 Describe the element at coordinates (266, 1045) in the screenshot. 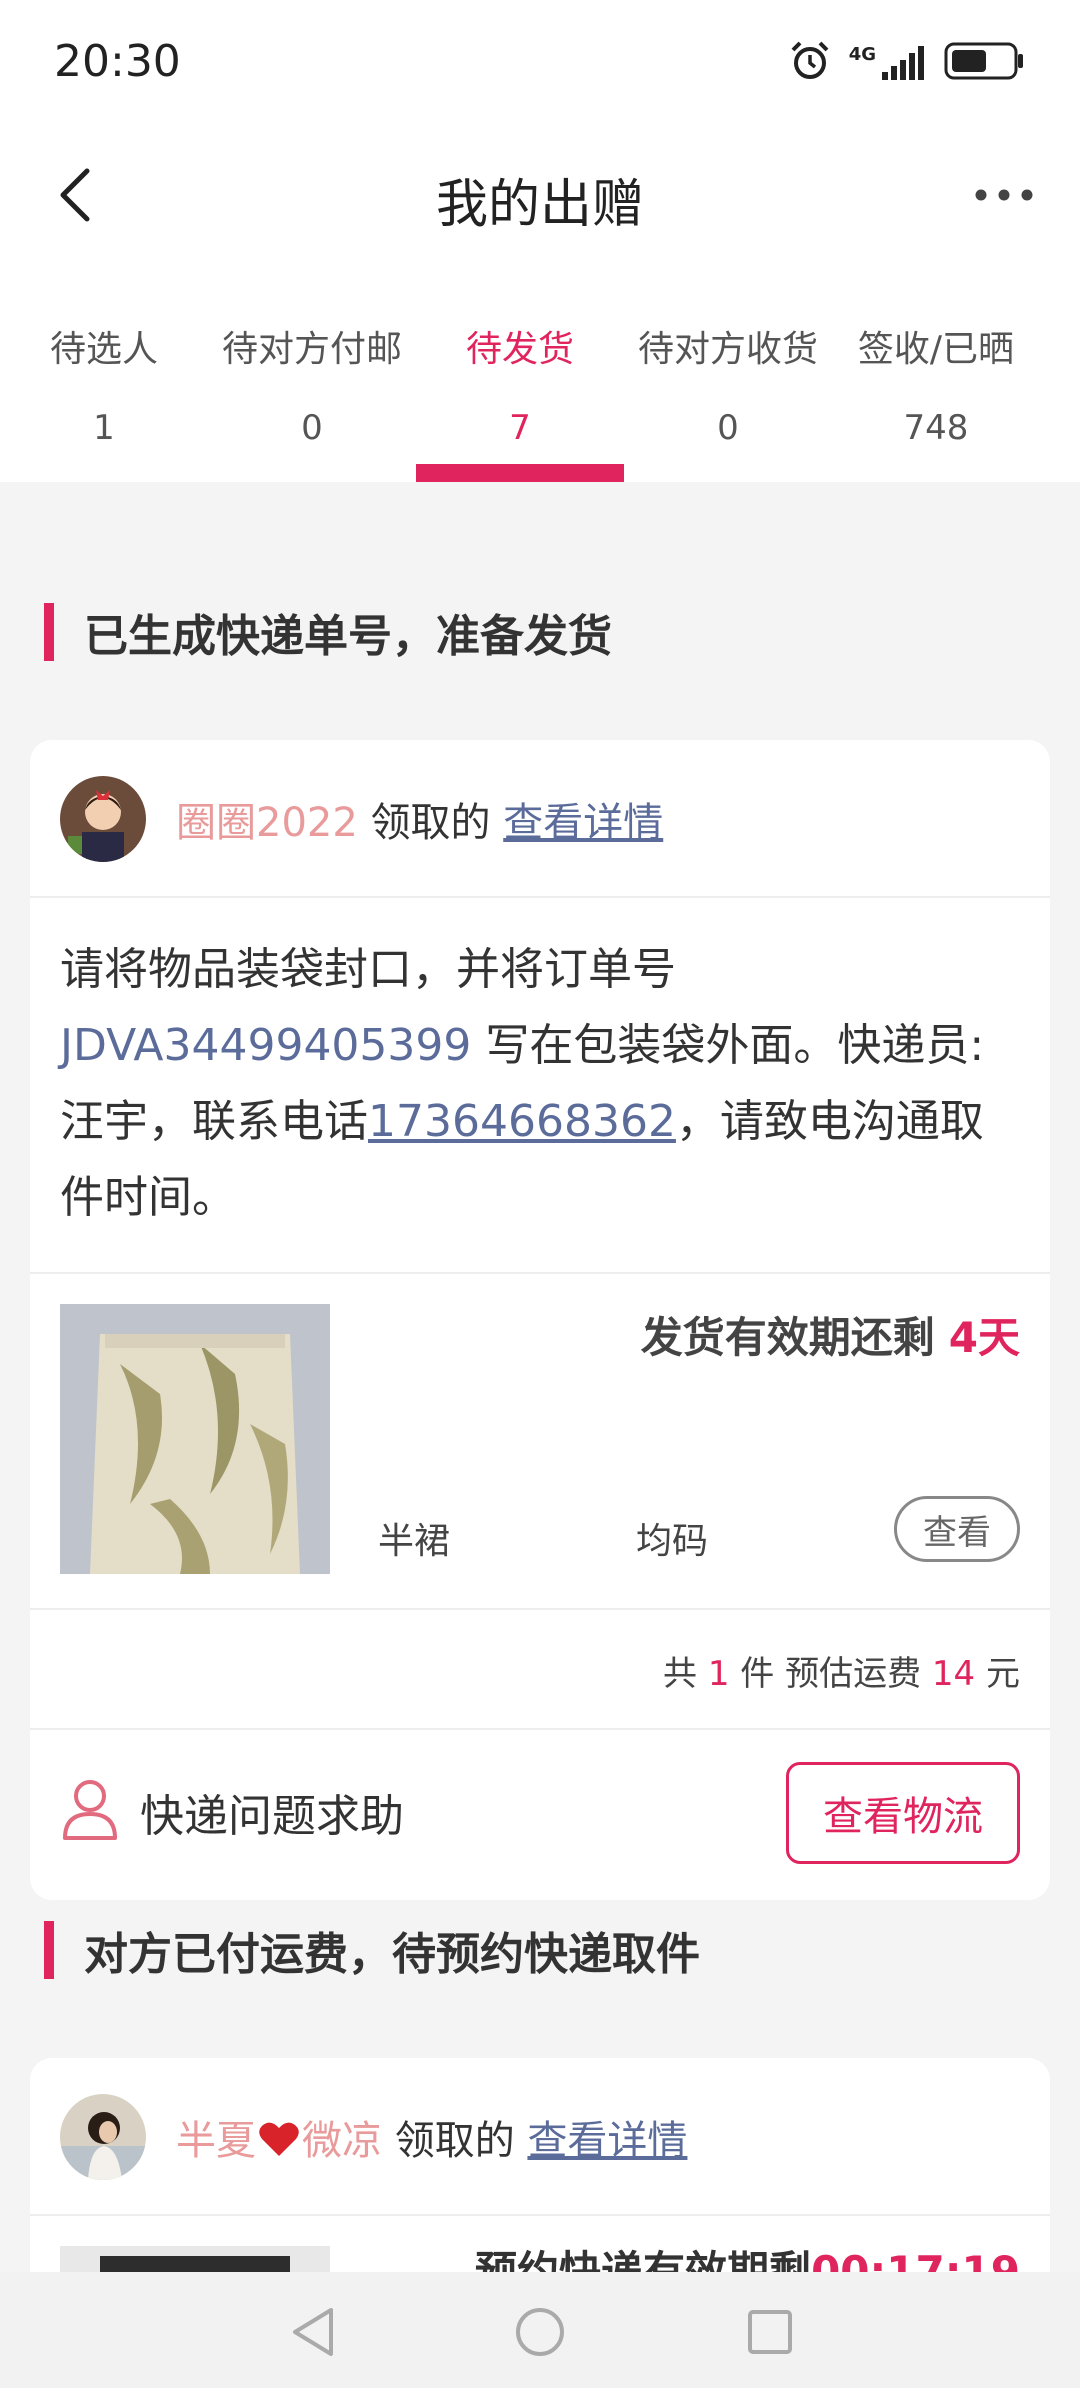

I see `order-number: JDVA34499405399` at that location.